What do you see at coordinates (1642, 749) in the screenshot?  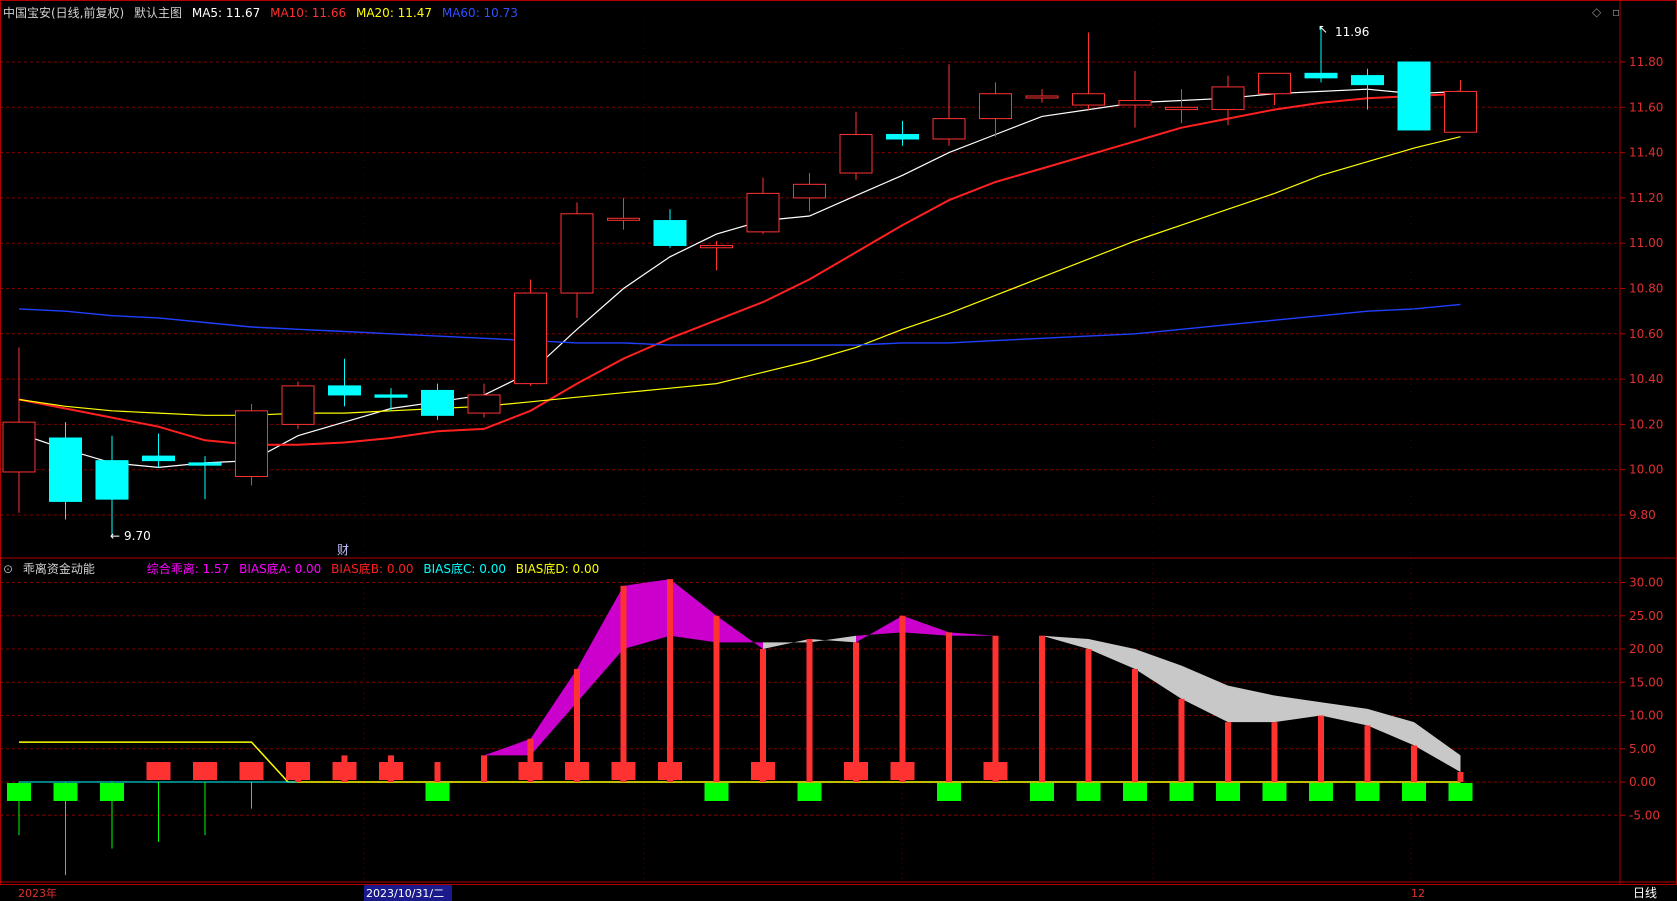 I see `sub-ytick-label: 5.00` at bounding box center [1642, 749].